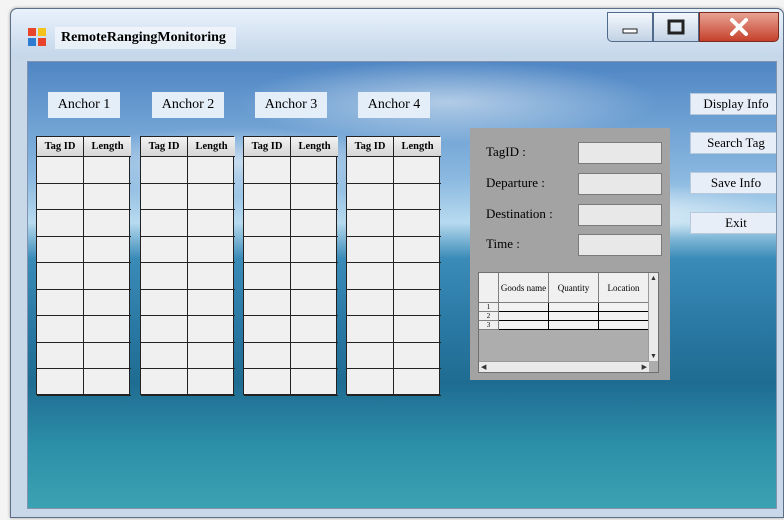  What do you see at coordinates (733, 223) in the screenshot?
I see `exit-button: Exit` at bounding box center [733, 223].